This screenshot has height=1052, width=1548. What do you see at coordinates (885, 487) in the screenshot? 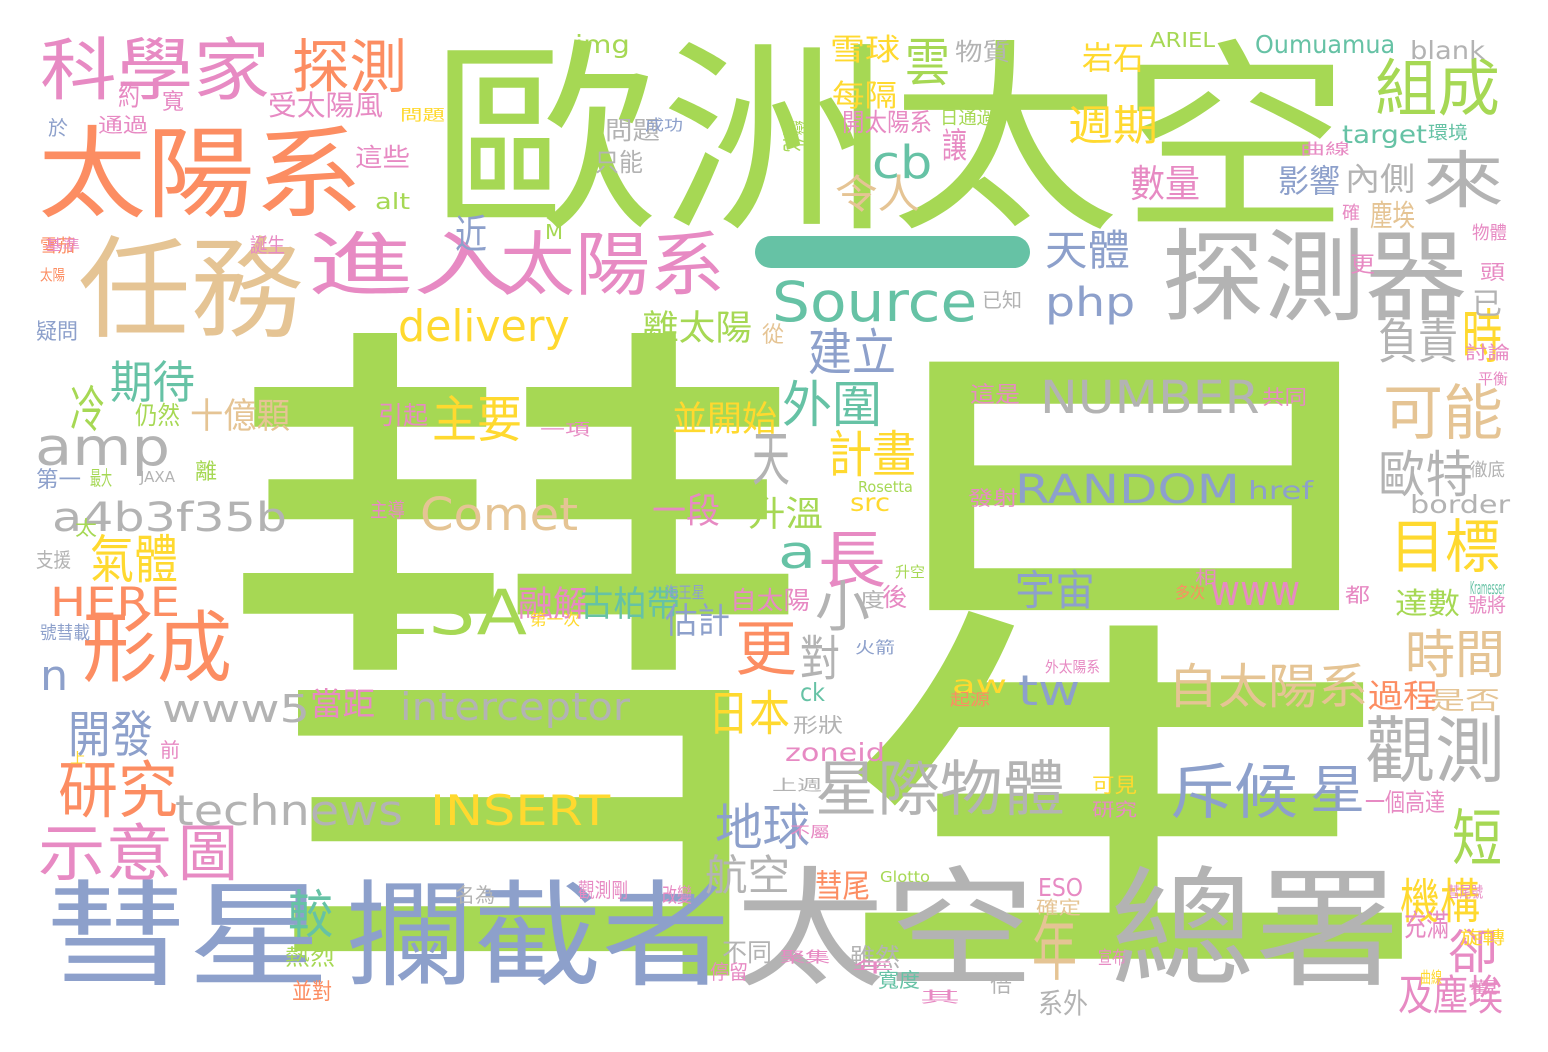
I see `cloud-word: Rosetta` at bounding box center [885, 487].